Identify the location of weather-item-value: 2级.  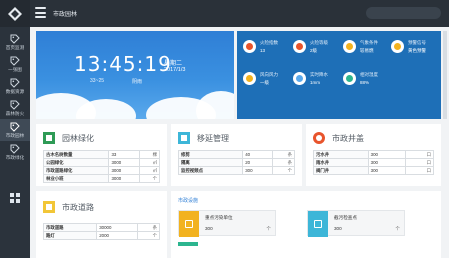
(314, 50).